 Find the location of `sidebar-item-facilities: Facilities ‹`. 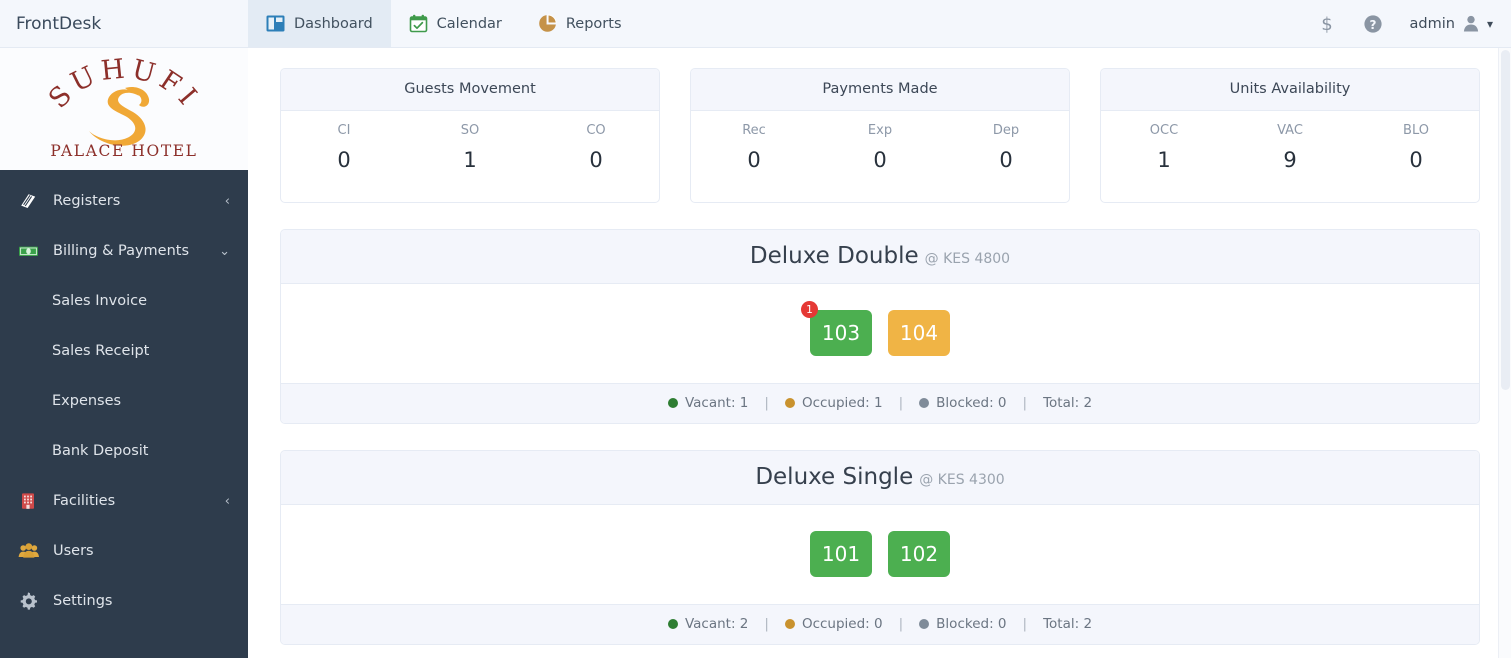

sidebar-item-facilities: Facilities ‹ is located at coordinates (124, 501).